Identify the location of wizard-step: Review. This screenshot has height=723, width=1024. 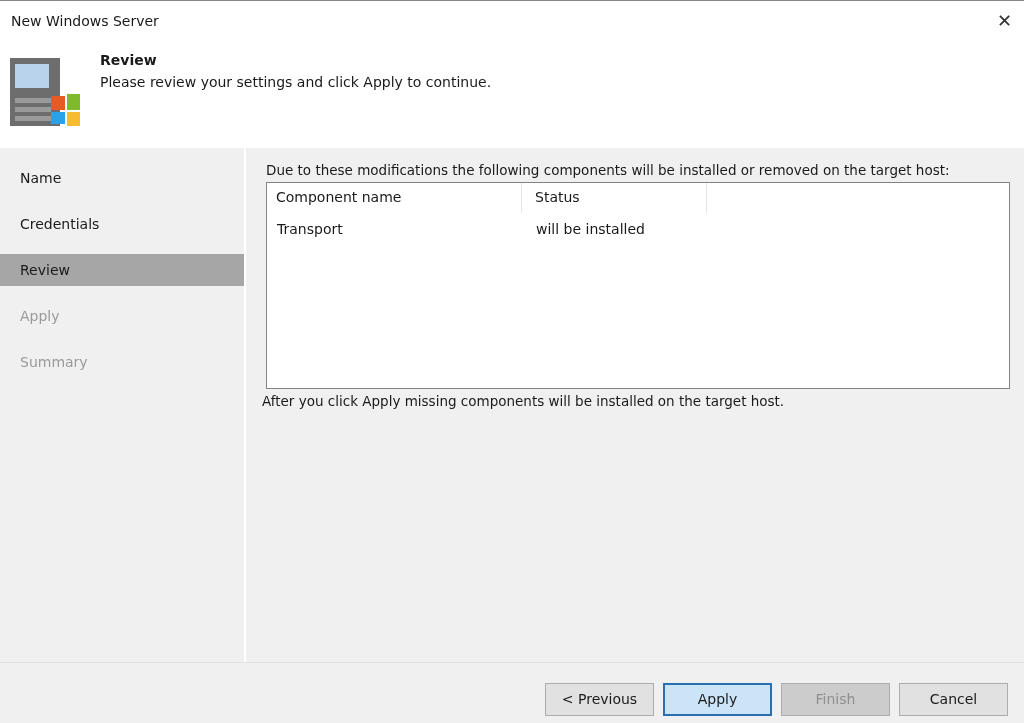
(122, 270).